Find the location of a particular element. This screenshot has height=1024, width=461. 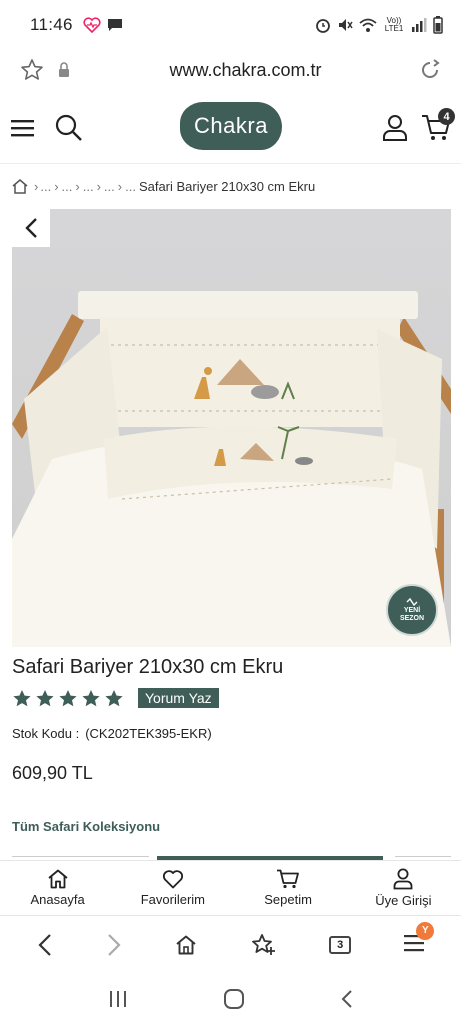

site-header: Chakra 4 is located at coordinates (230, 128).